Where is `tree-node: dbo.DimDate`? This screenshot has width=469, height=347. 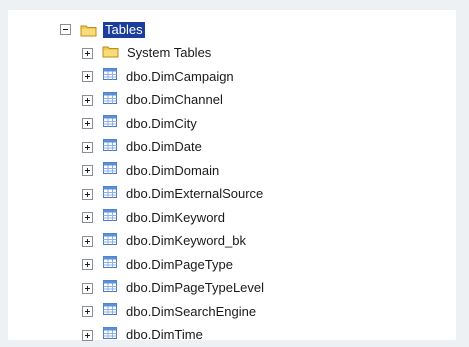
tree-node: dbo.DimDate is located at coordinates (174, 148).